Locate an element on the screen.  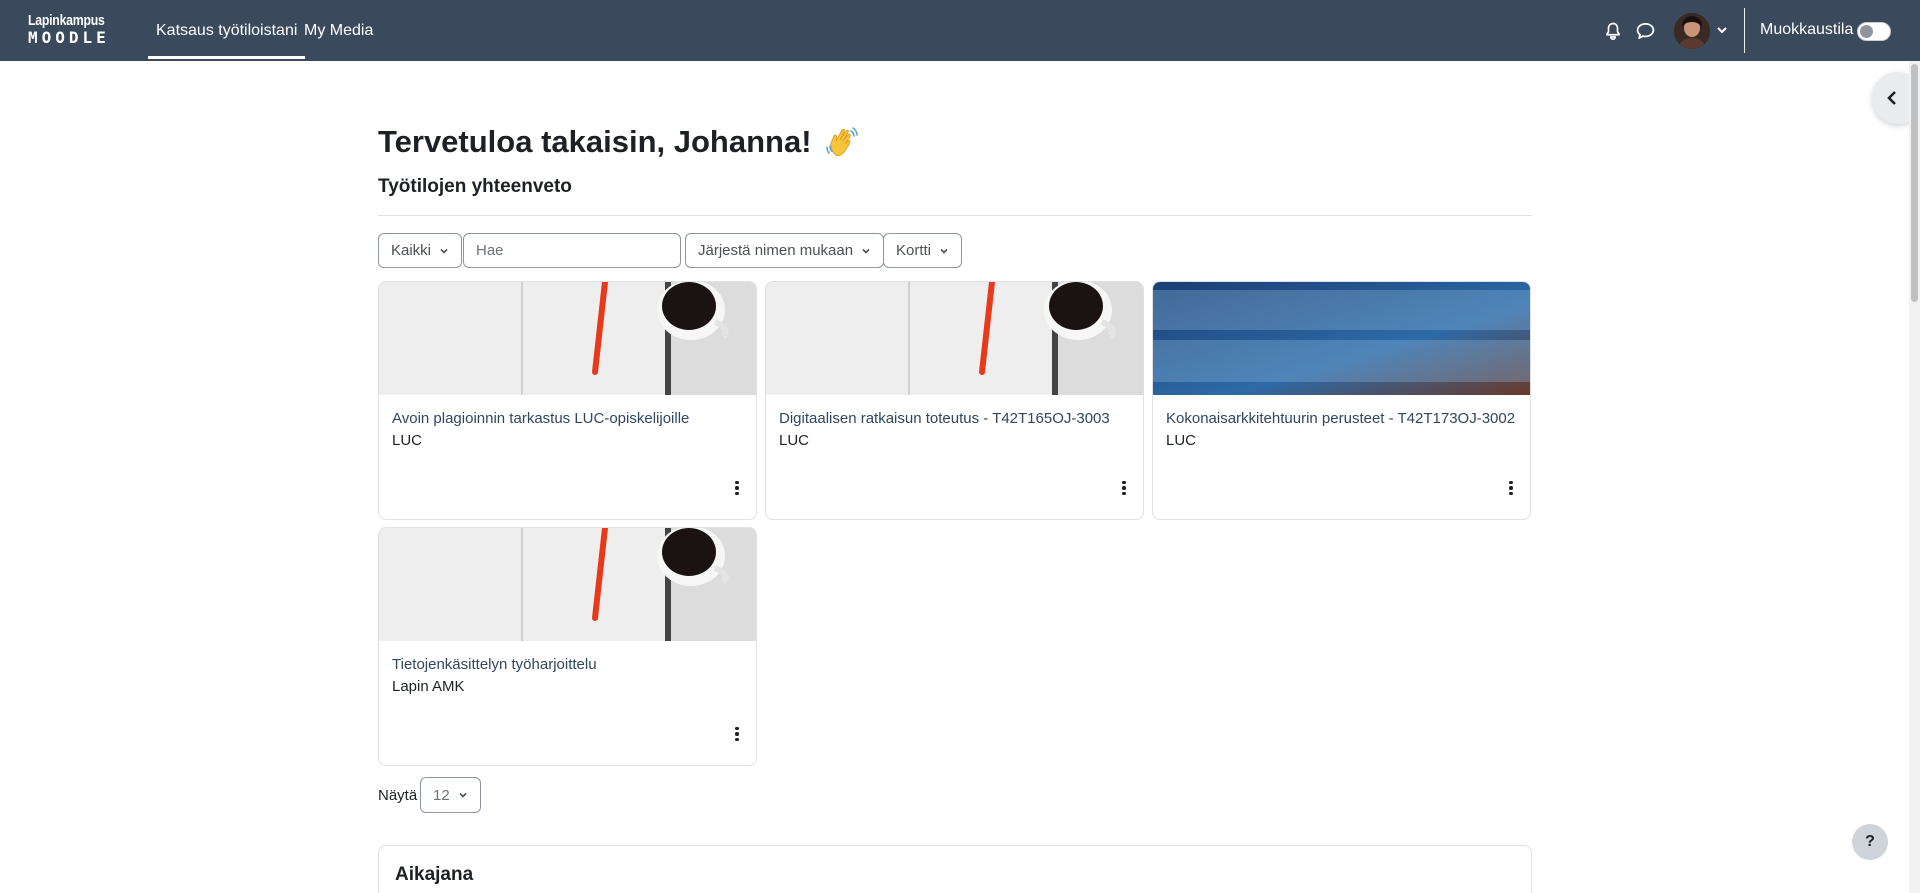
page-title: Tervetuloa takaisin, Johanna! is located at coordinates (619, 142).